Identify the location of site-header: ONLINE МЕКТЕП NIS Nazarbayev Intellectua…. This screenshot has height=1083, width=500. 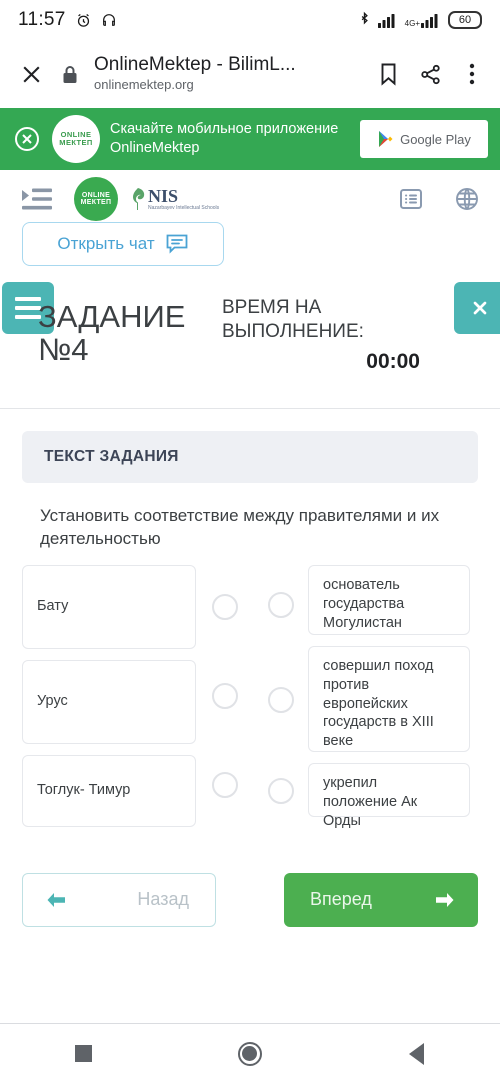
(250, 199).